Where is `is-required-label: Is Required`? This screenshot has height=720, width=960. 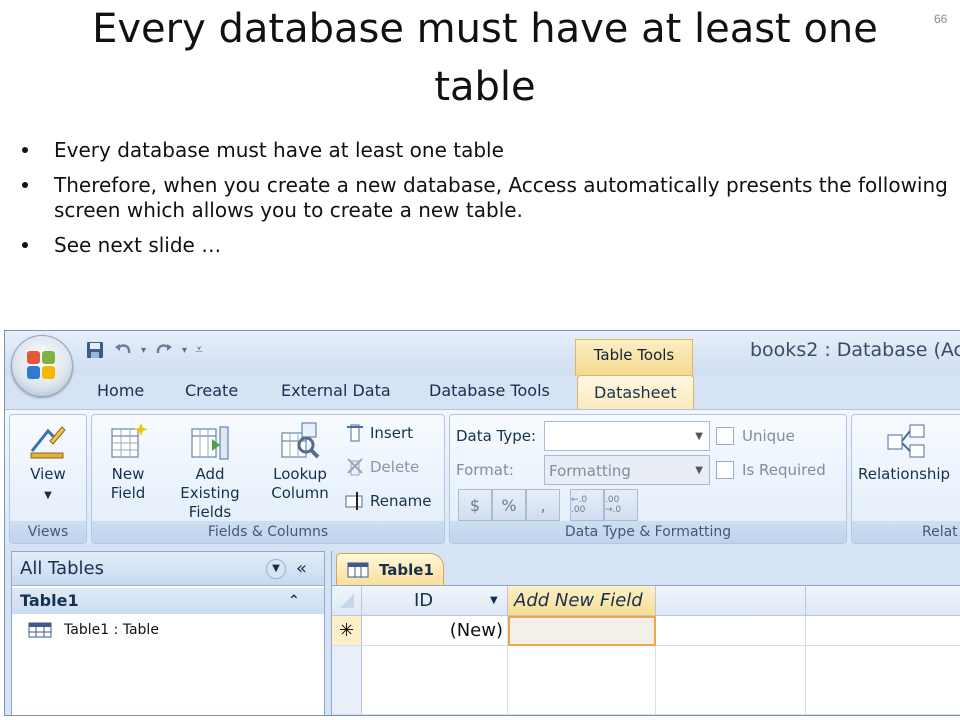
is-required-label: Is Required is located at coordinates (784, 470).